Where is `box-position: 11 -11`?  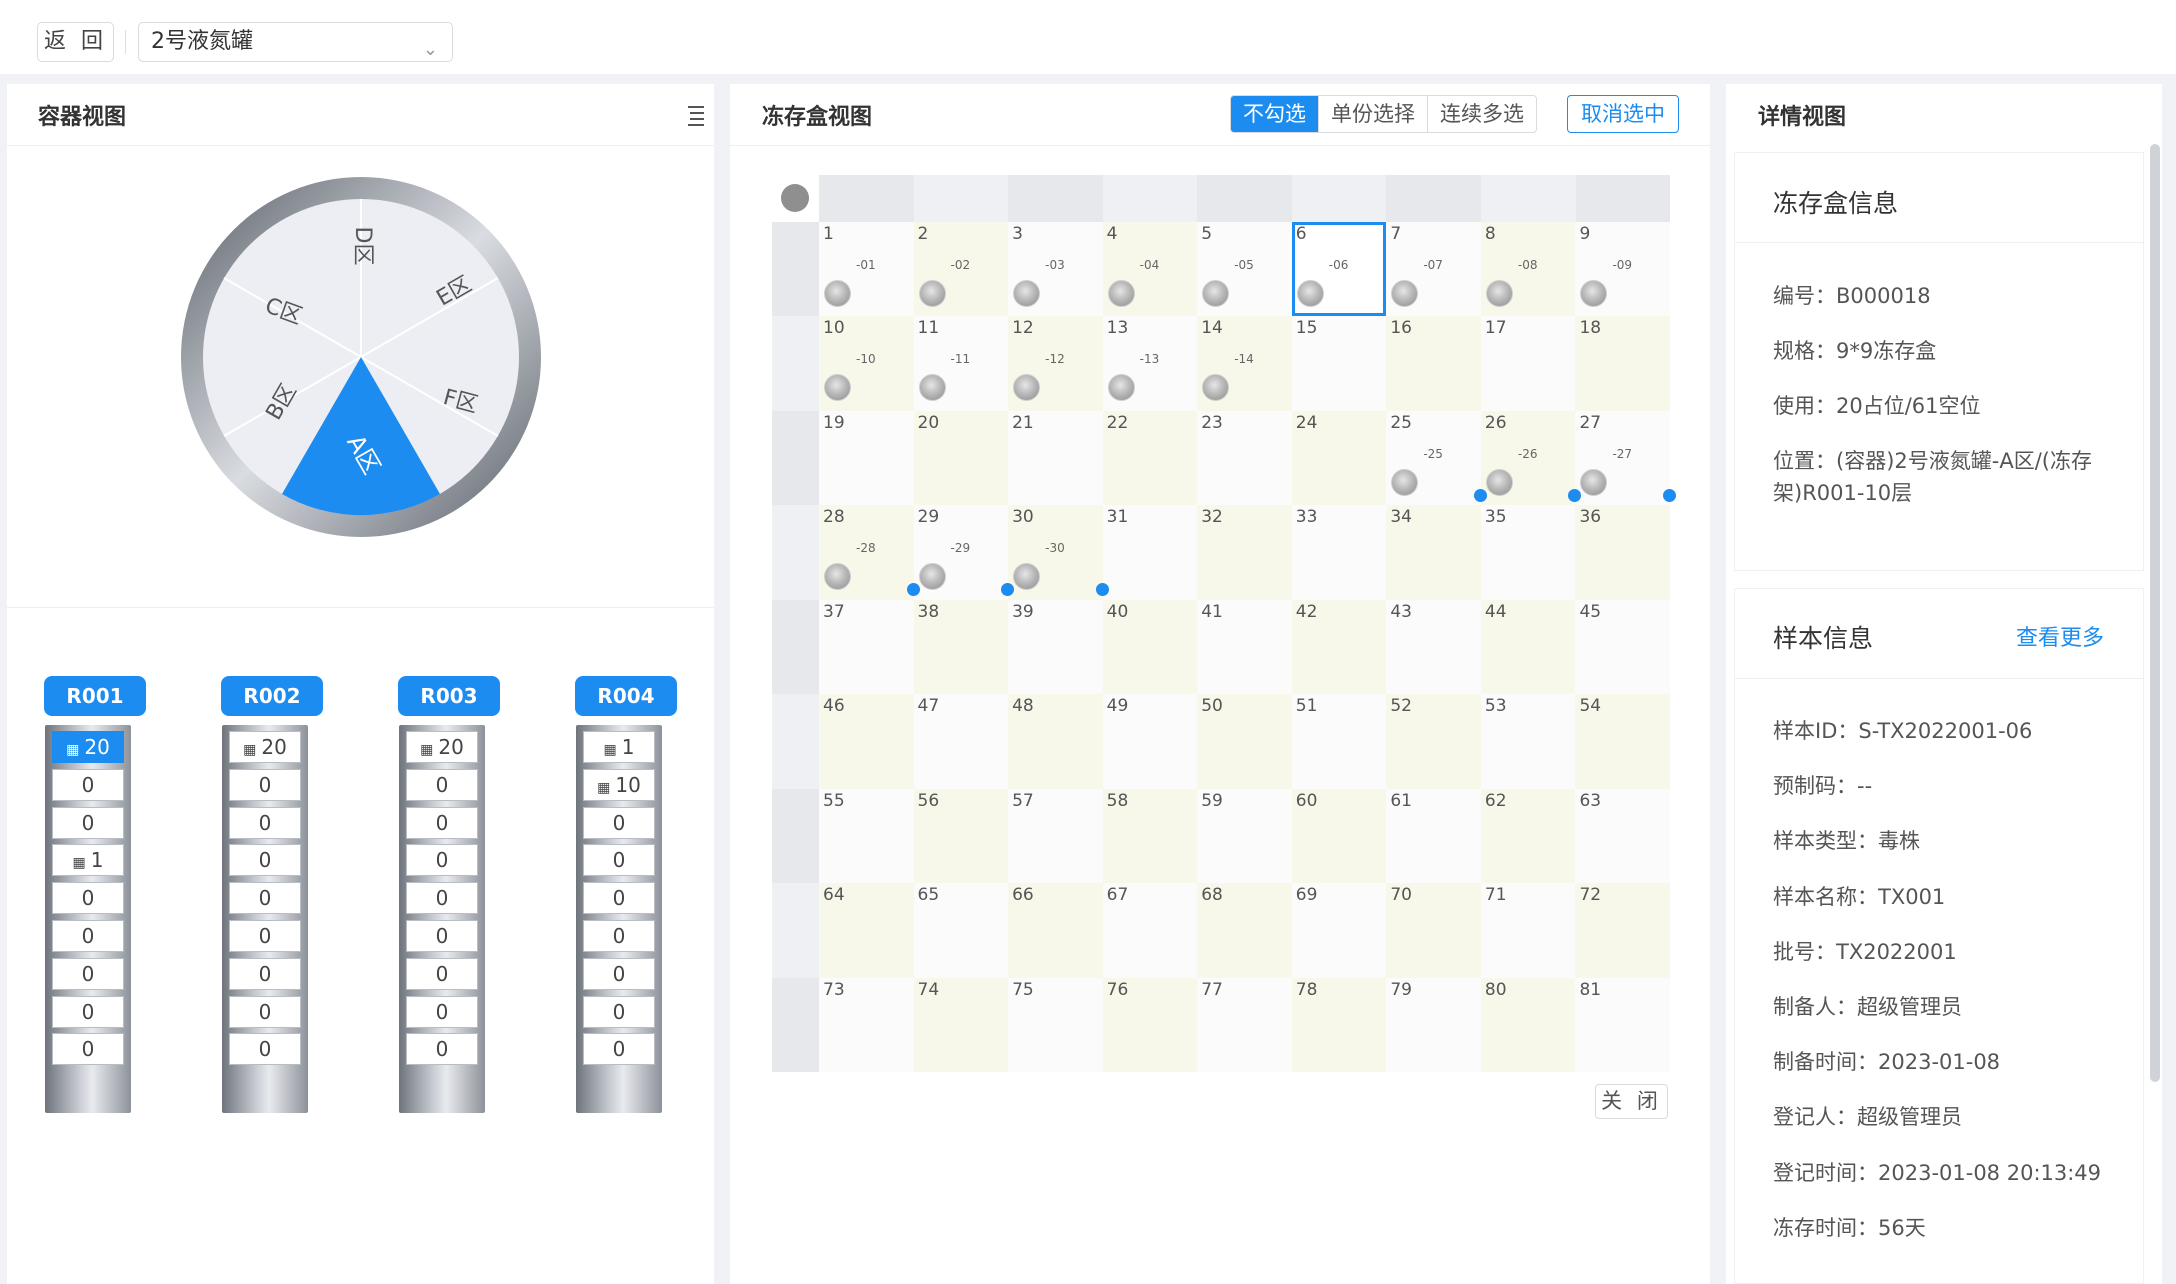 box-position: 11 -11 is located at coordinates (961, 363).